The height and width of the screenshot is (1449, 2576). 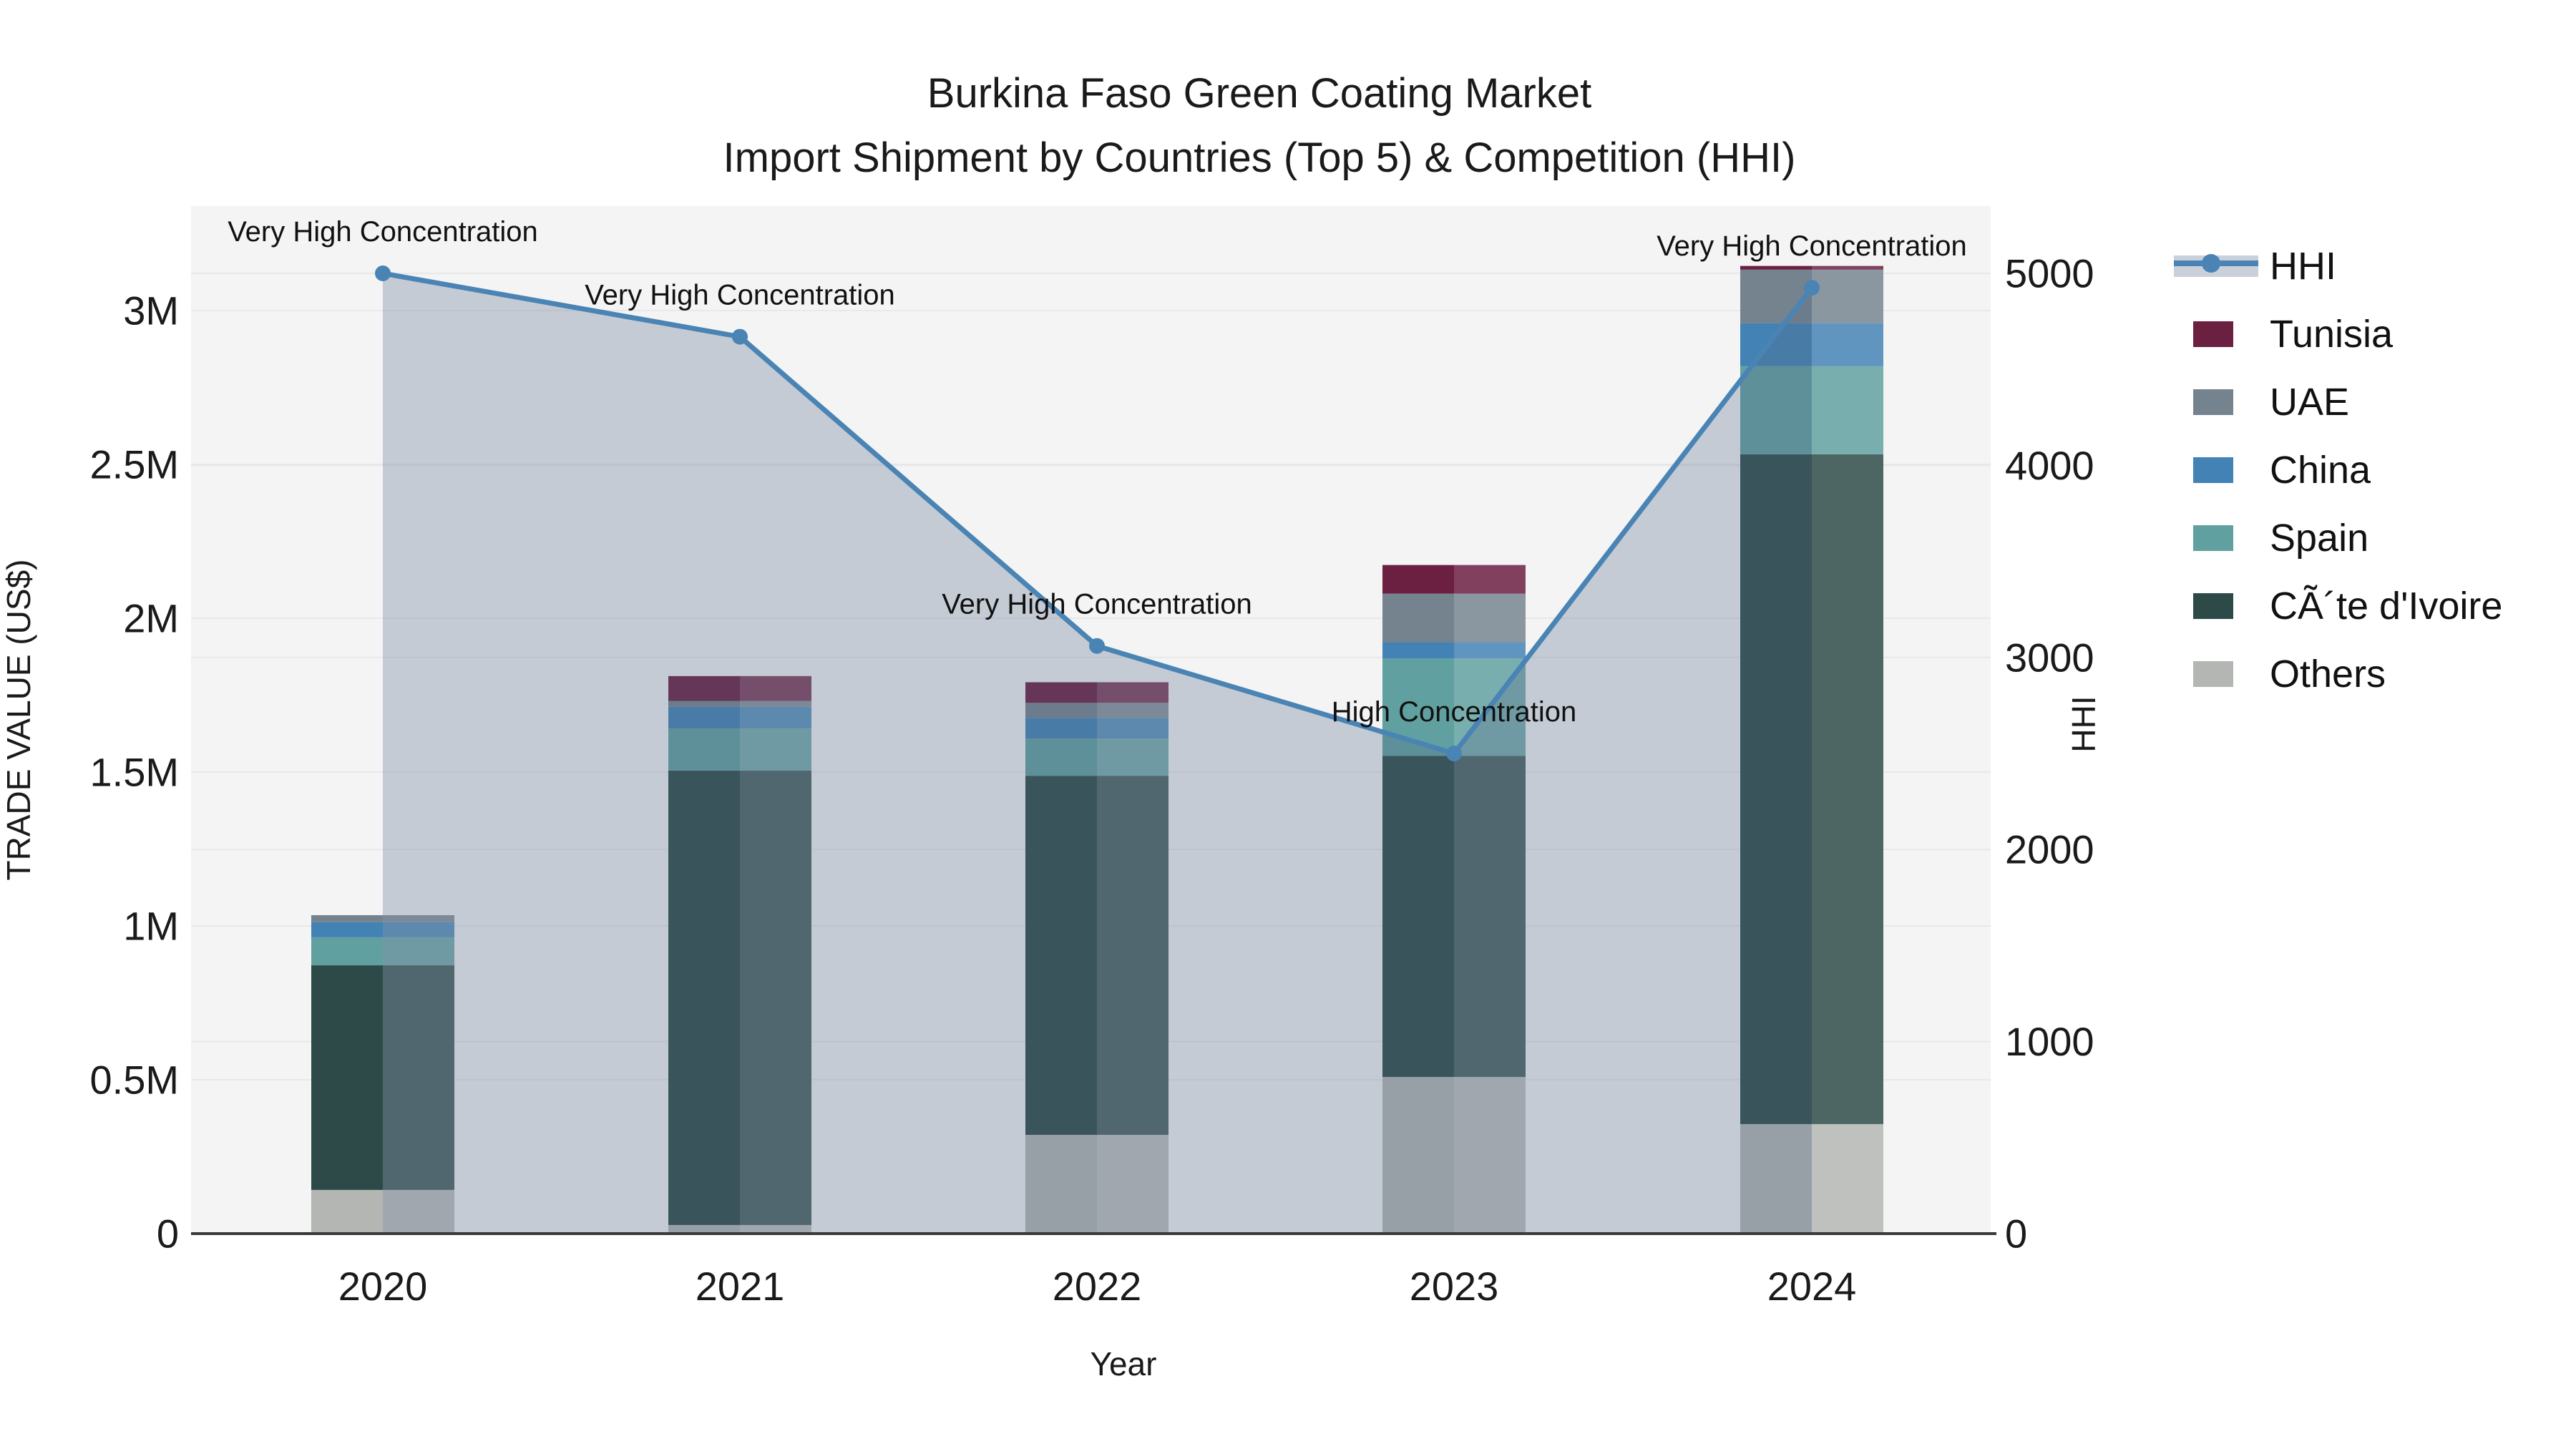 I want to click on y-right-tick-label: 3000, so click(x=2049, y=657).